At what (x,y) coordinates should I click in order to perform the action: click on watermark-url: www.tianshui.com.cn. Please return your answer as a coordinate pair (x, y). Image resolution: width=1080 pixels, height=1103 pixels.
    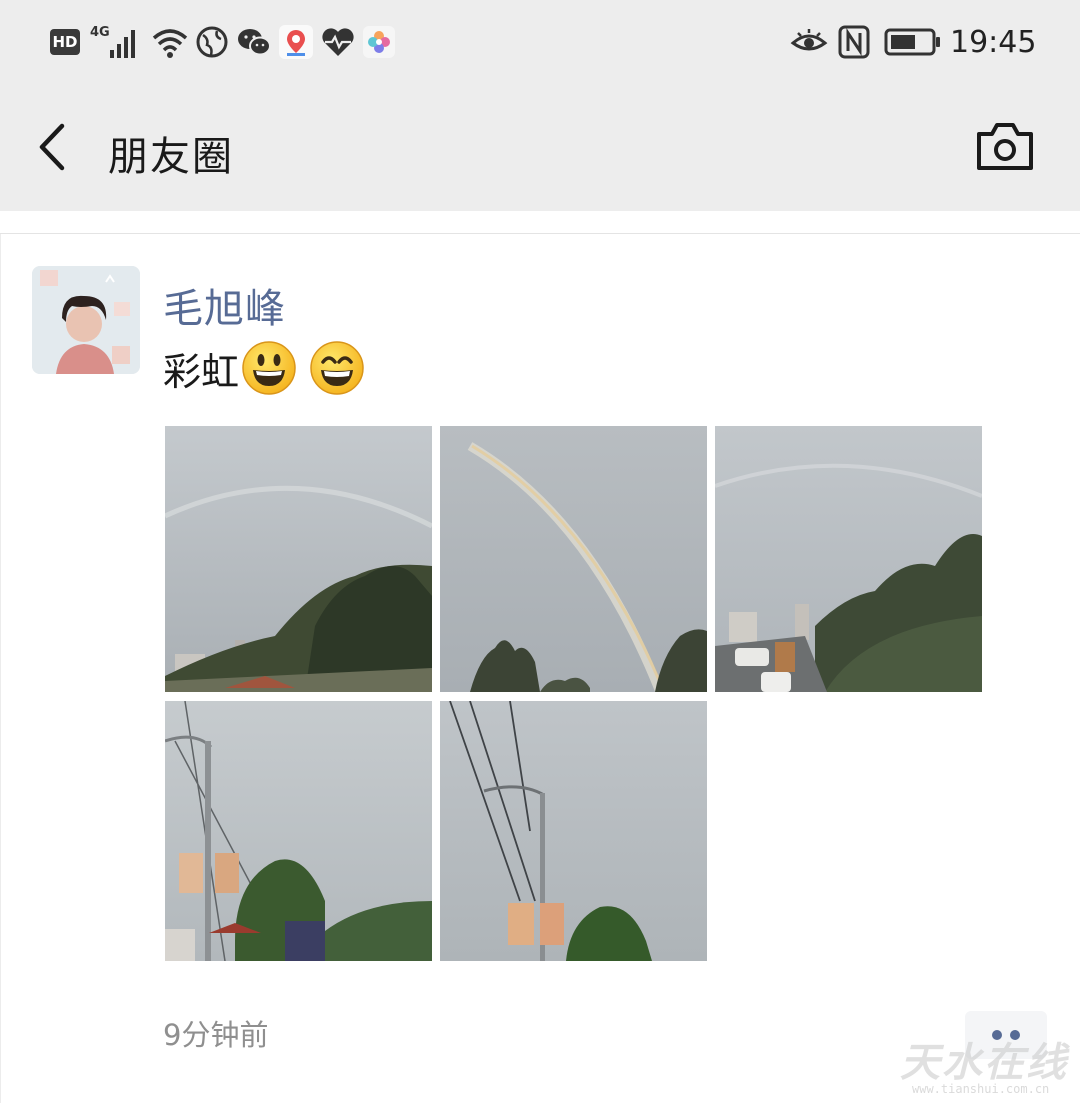
    Looking at the image, I should click on (981, 1089).